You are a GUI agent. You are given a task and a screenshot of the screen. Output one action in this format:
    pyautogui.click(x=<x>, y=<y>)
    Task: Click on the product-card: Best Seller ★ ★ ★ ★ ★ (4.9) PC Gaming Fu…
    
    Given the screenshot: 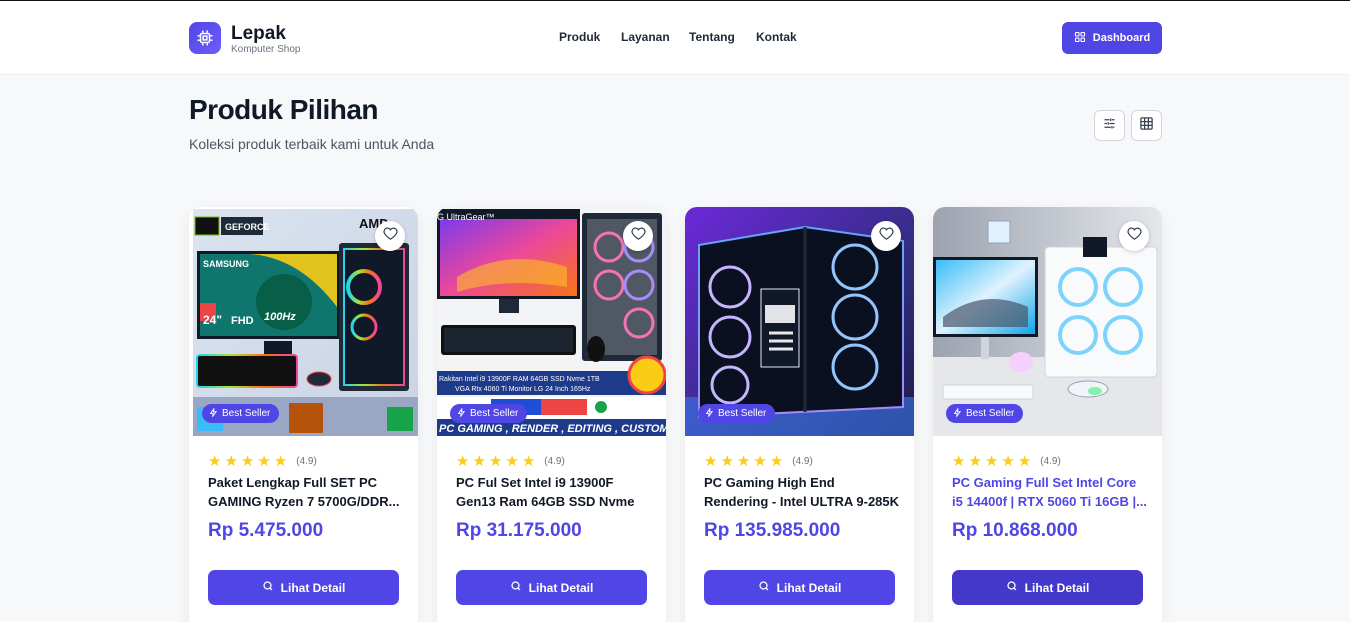 What is the action you would take?
    pyautogui.click(x=1047, y=414)
    